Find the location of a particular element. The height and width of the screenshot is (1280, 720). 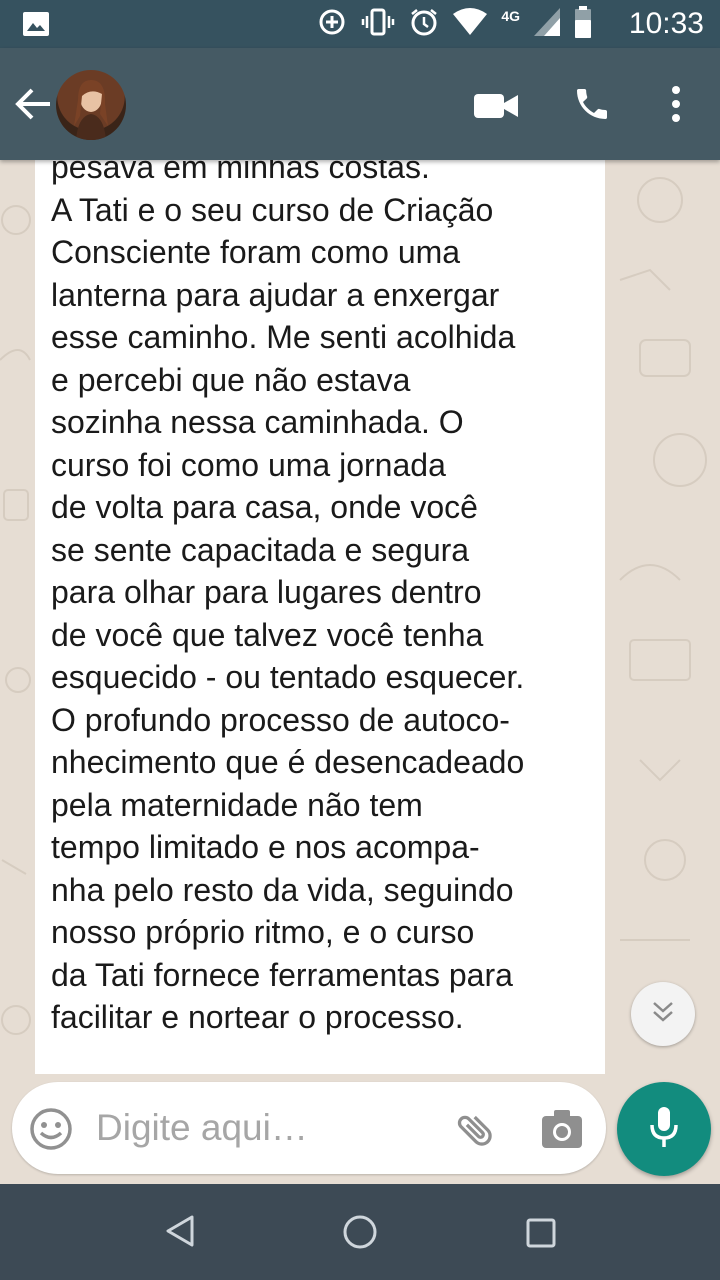

voice-record-button is located at coordinates (664, 1129).